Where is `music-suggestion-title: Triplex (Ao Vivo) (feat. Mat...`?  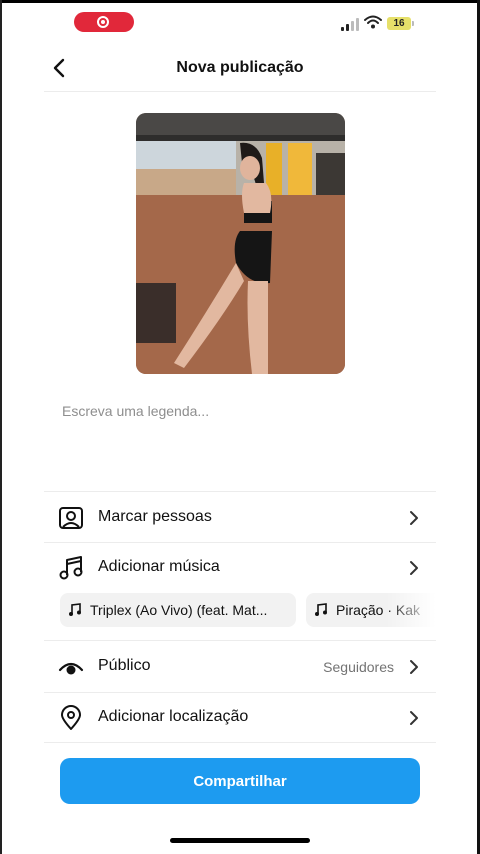
music-suggestion-title: Triplex (Ao Vivo) (feat. Mat... is located at coordinates (179, 610).